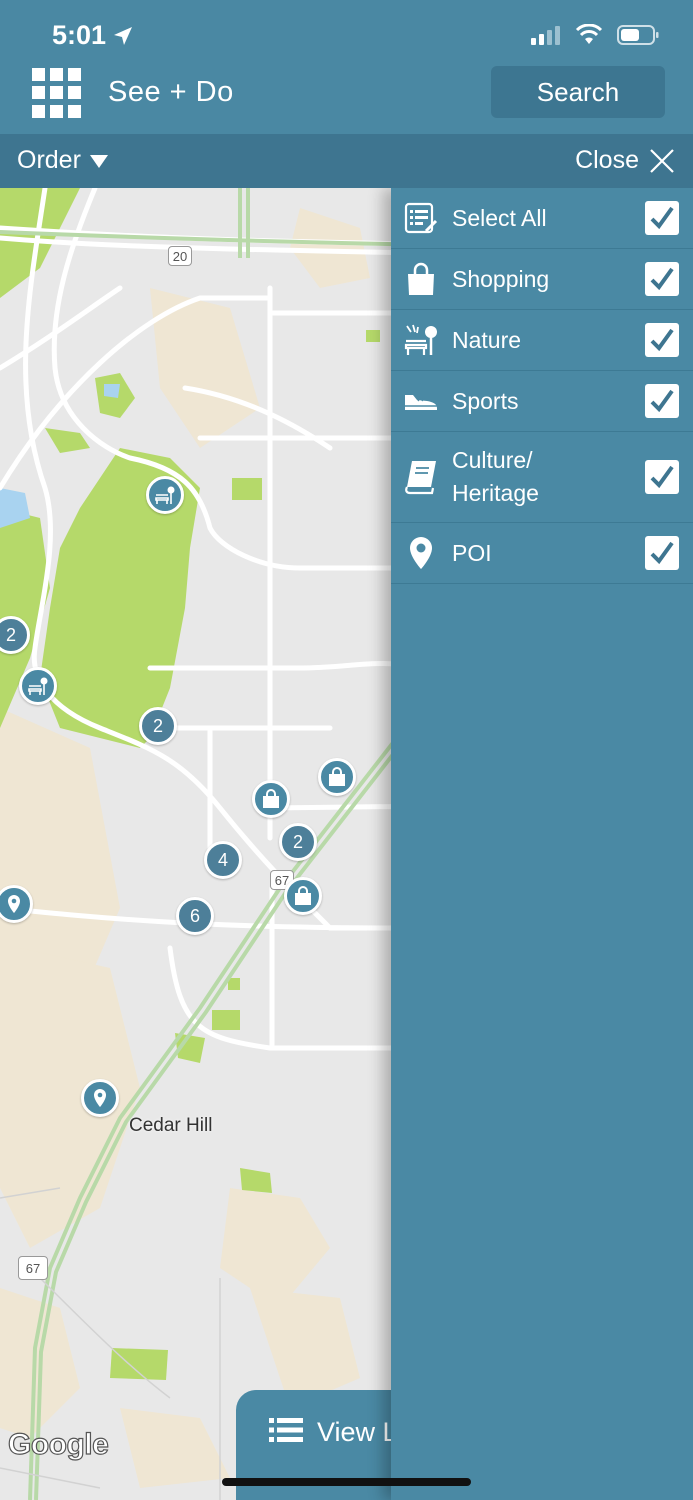 Image resolution: width=693 pixels, height=1500 pixels. Describe the element at coordinates (79, 35) in the screenshot. I see `status-time: 5:01` at that location.